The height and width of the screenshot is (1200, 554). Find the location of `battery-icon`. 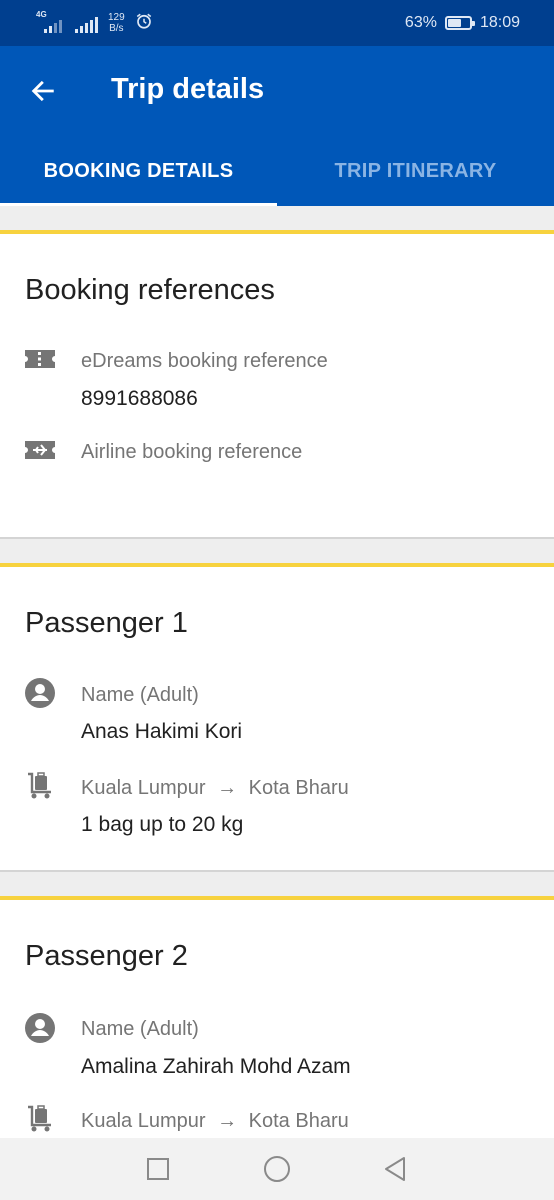

battery-icon is located at coordinates (459, 23).